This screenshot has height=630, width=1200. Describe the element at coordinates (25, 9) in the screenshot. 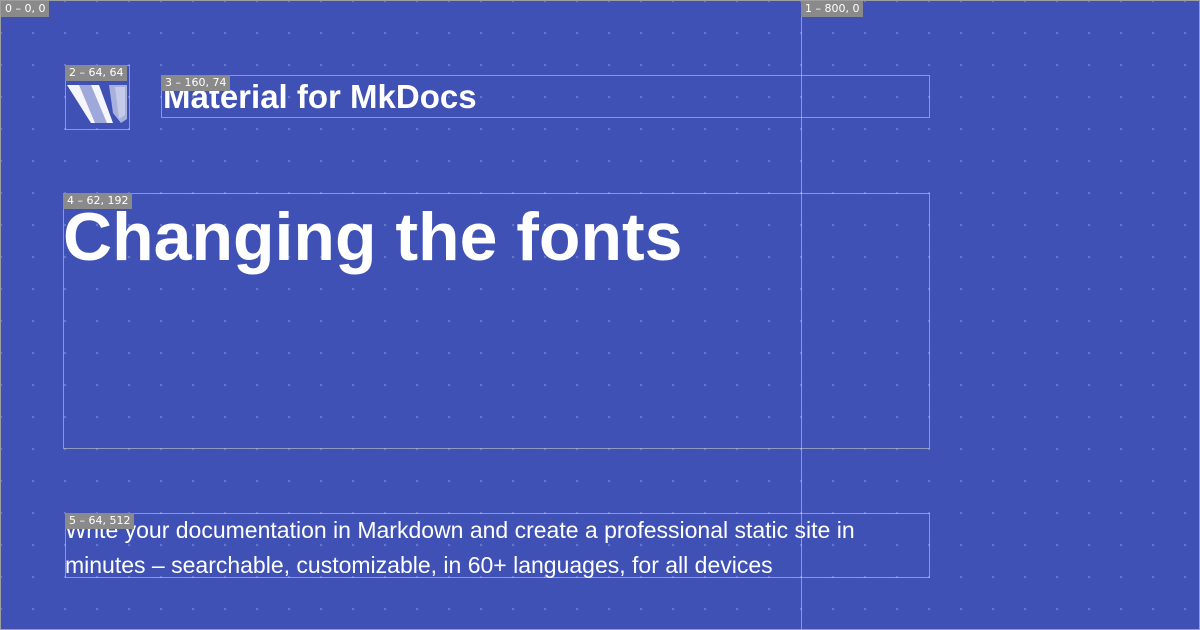

I see `debug-label: 0 – 0, 0` at that location.